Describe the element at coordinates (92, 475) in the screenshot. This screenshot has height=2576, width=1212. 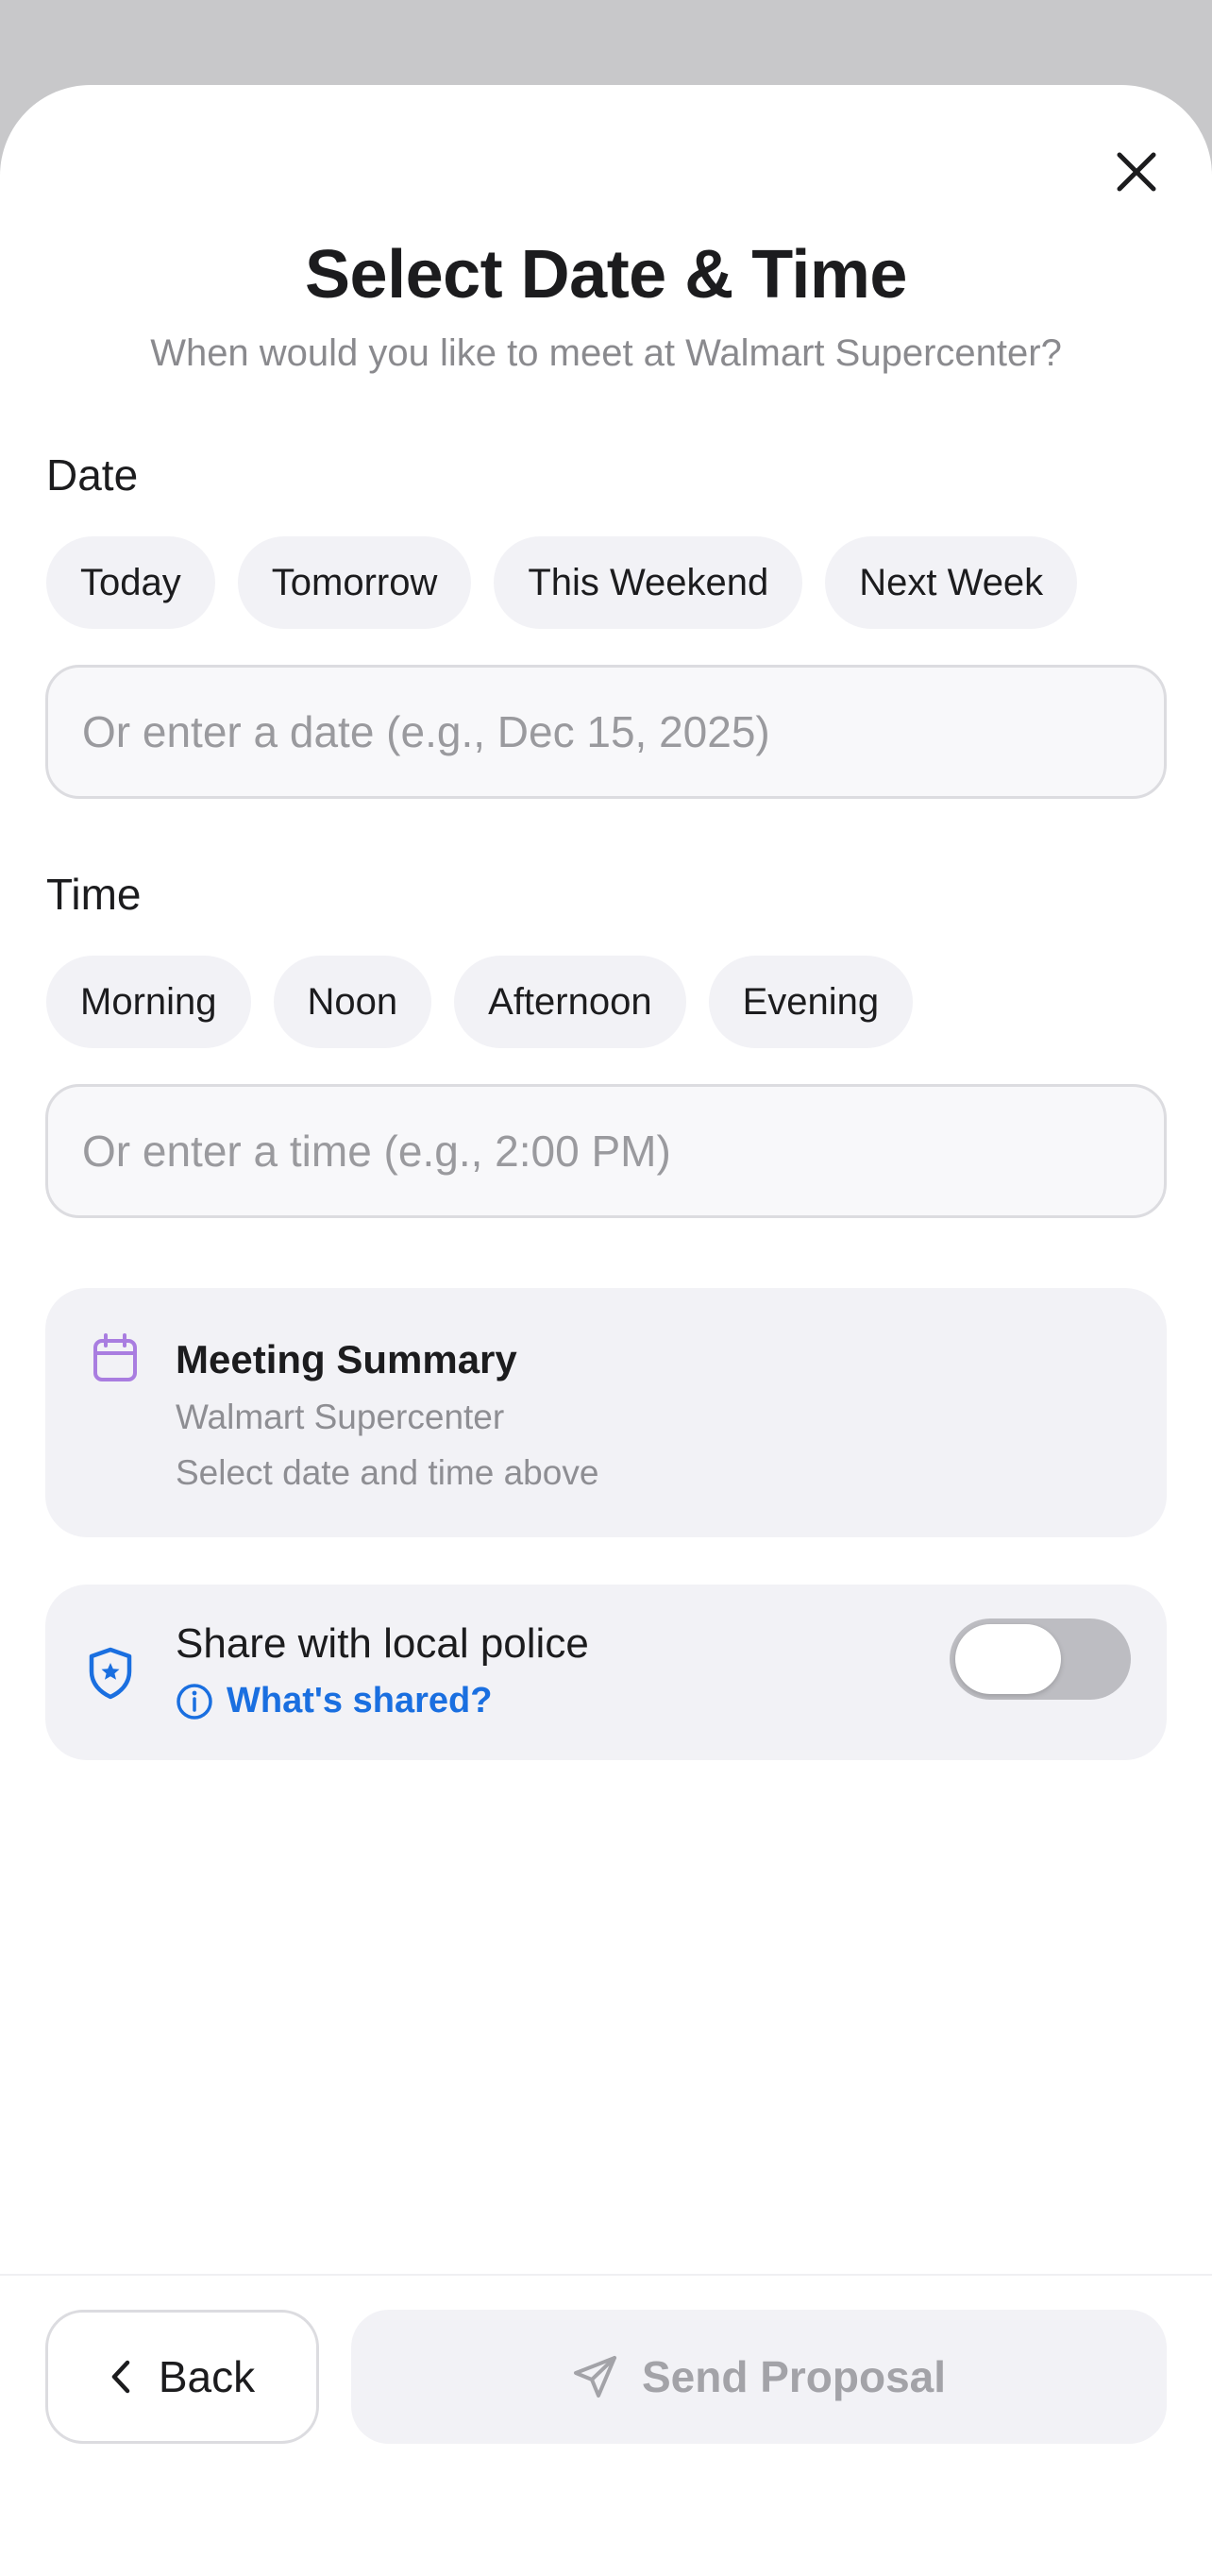
I see `date-section-label: Date` at that location.